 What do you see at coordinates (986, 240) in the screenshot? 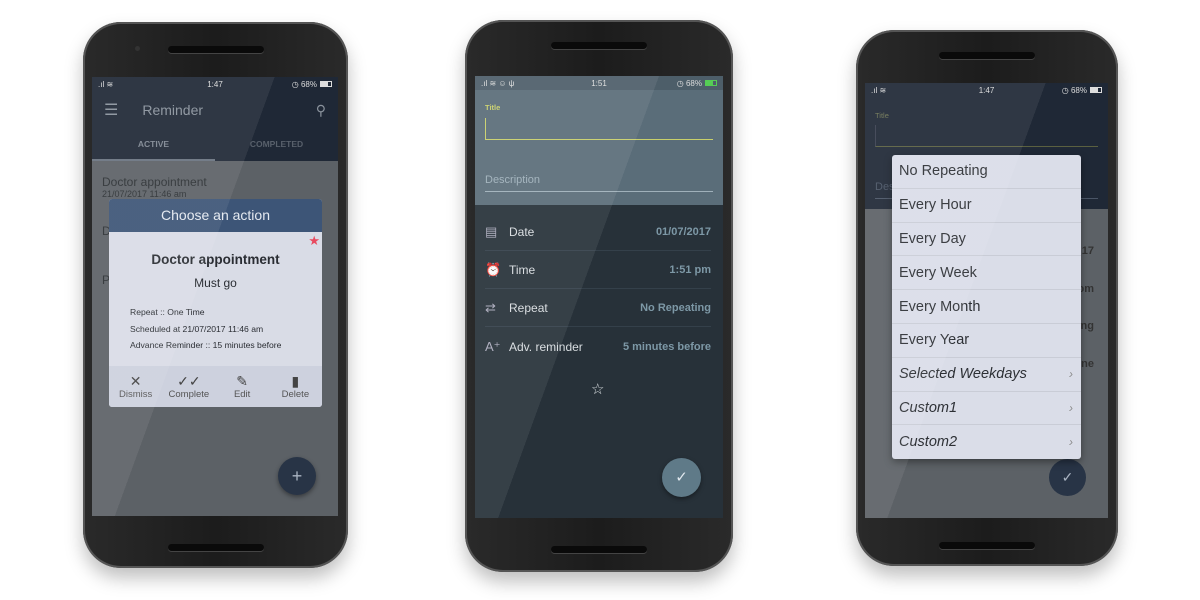
I see `menu-item-every-day: Every Day` at bounding box center [986, 240].